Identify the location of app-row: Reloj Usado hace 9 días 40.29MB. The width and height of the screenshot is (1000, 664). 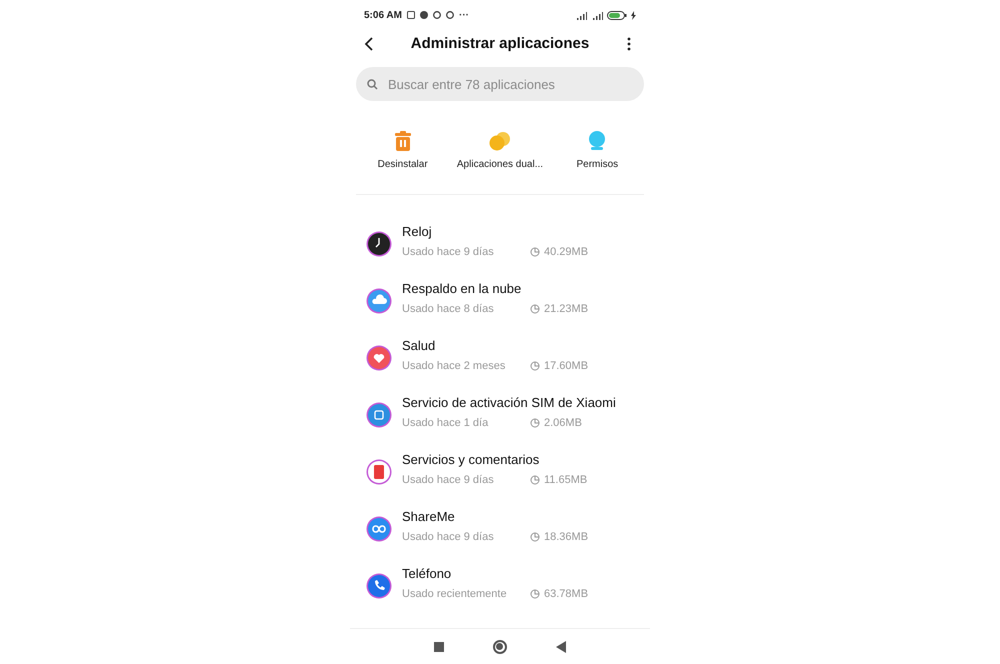
(500, 251).